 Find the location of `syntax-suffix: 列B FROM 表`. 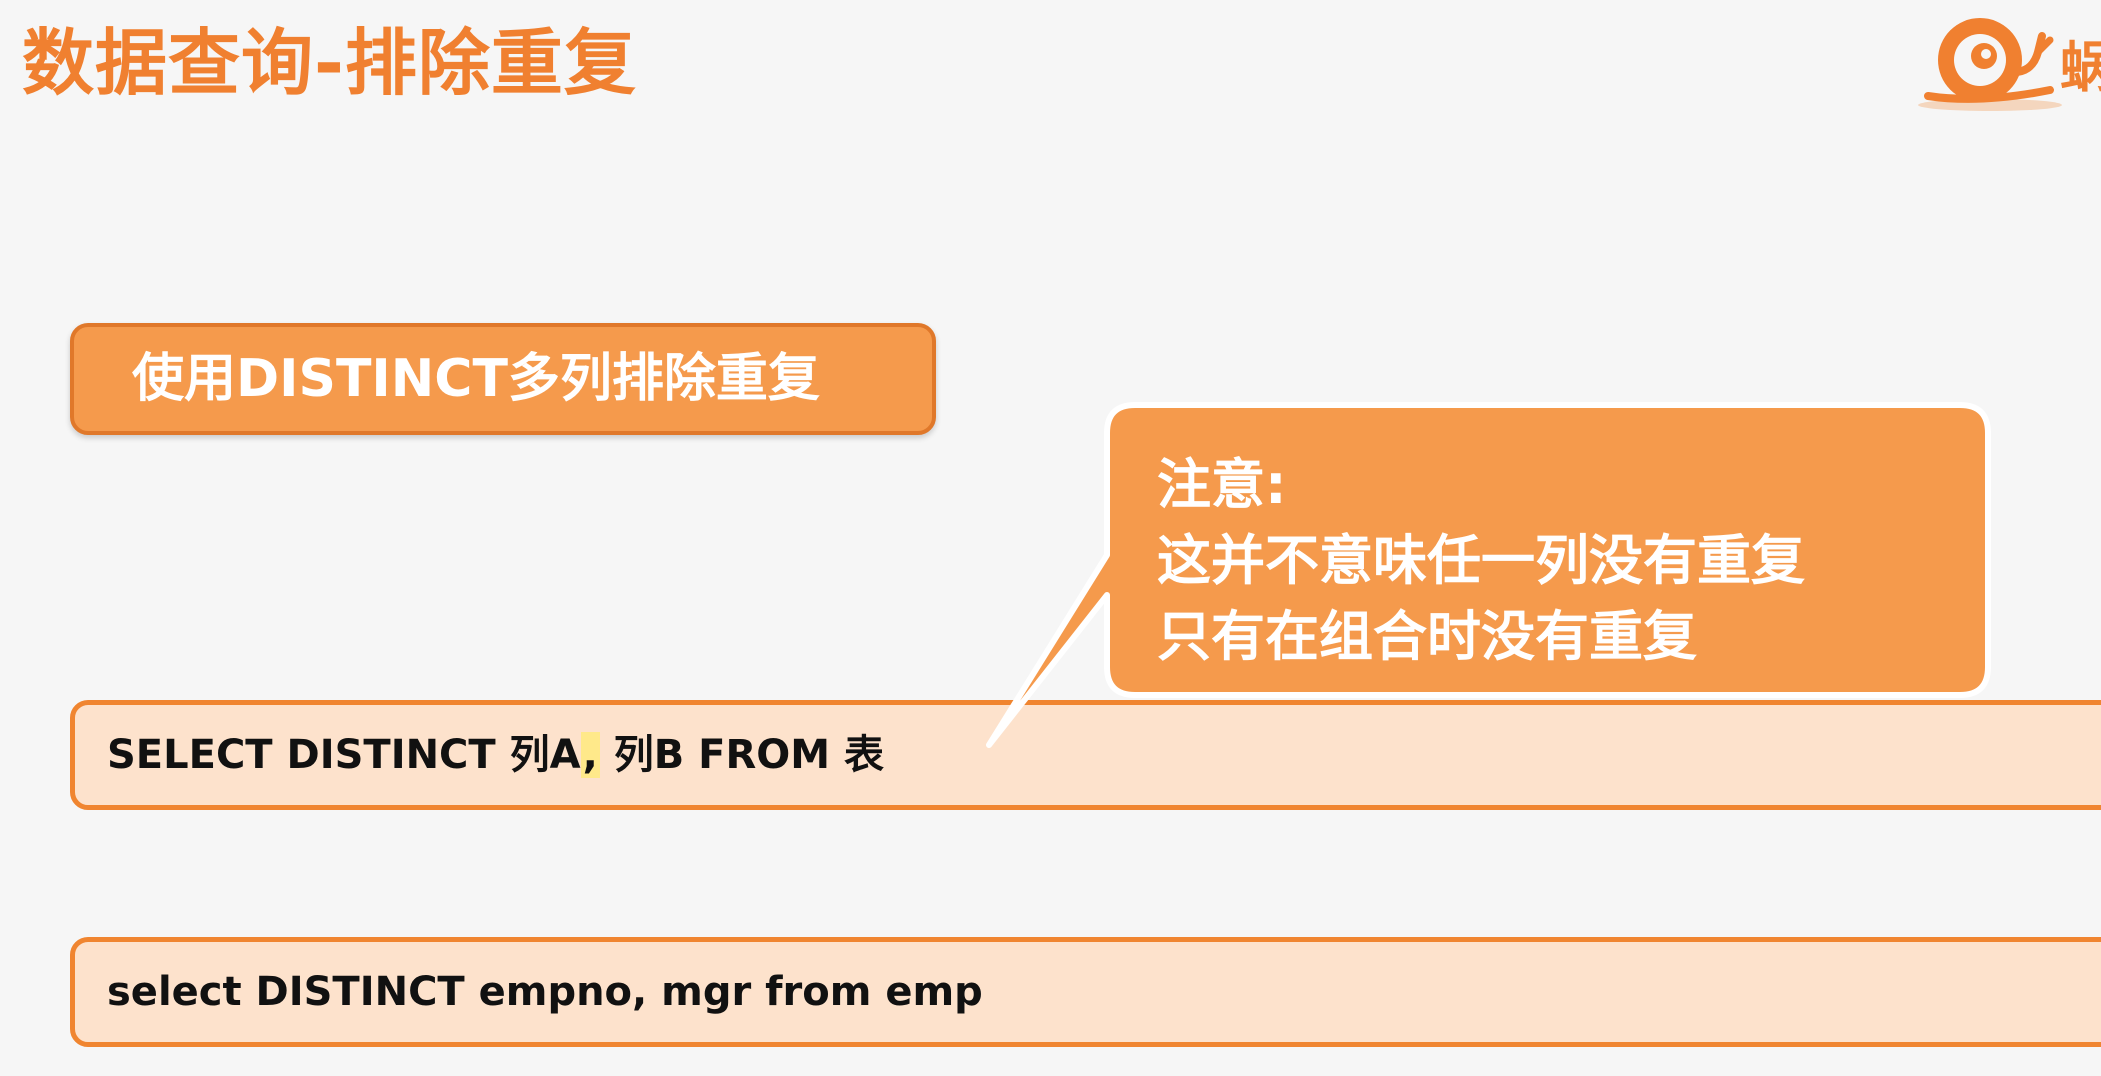

syntax-suffix: 列B FROM 表 is located at coordinates (741, 755).